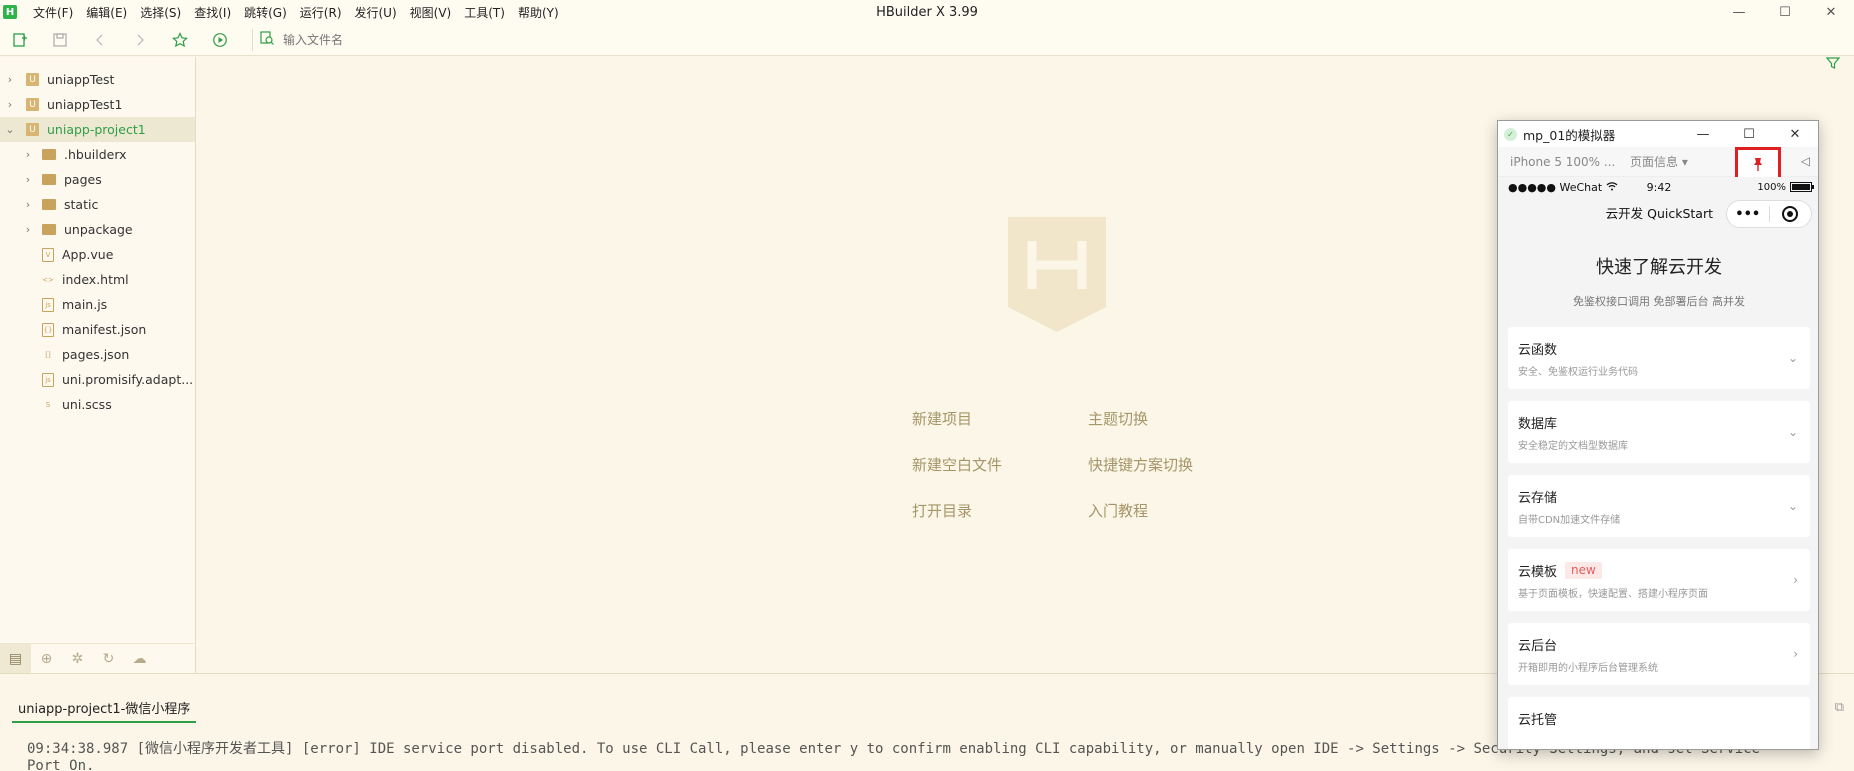  What do you see at coordinates (48, 329) in the screenshot?
I see `json-file-icon: {}` at bounding box center [48, 329].